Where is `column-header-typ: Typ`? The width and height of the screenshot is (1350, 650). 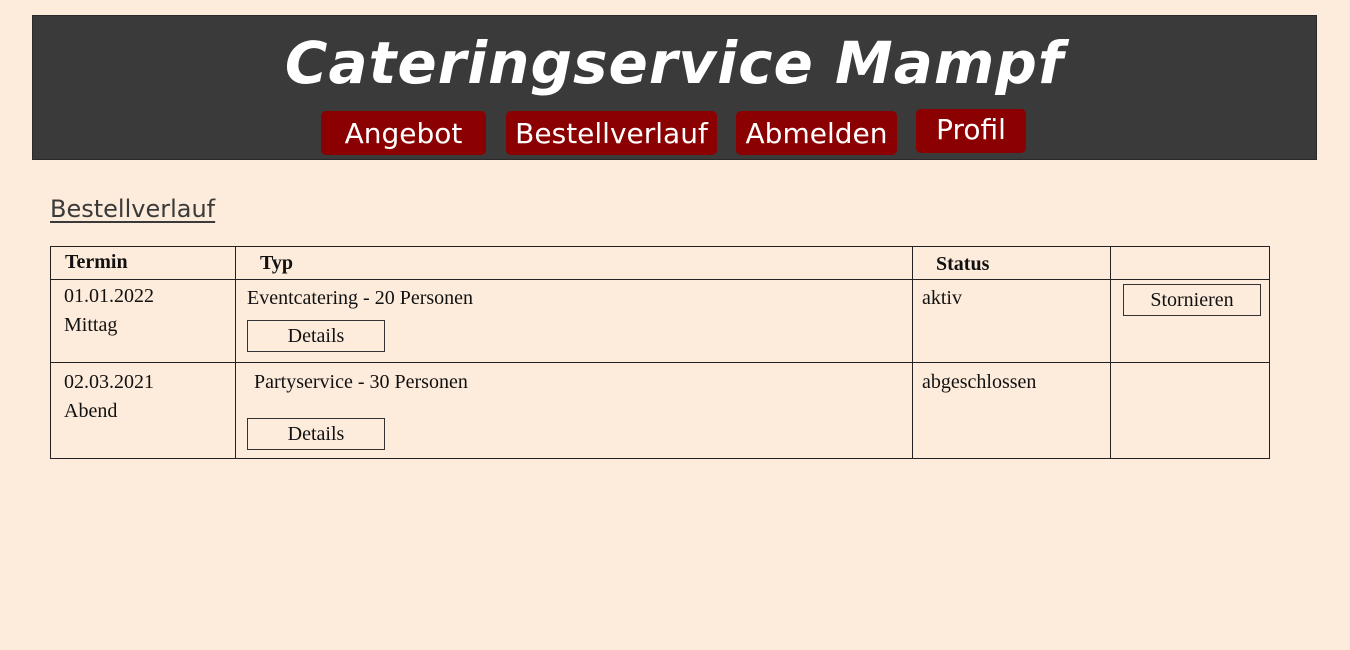
column-header-typ: Typ is located at coordinates (276, 263).